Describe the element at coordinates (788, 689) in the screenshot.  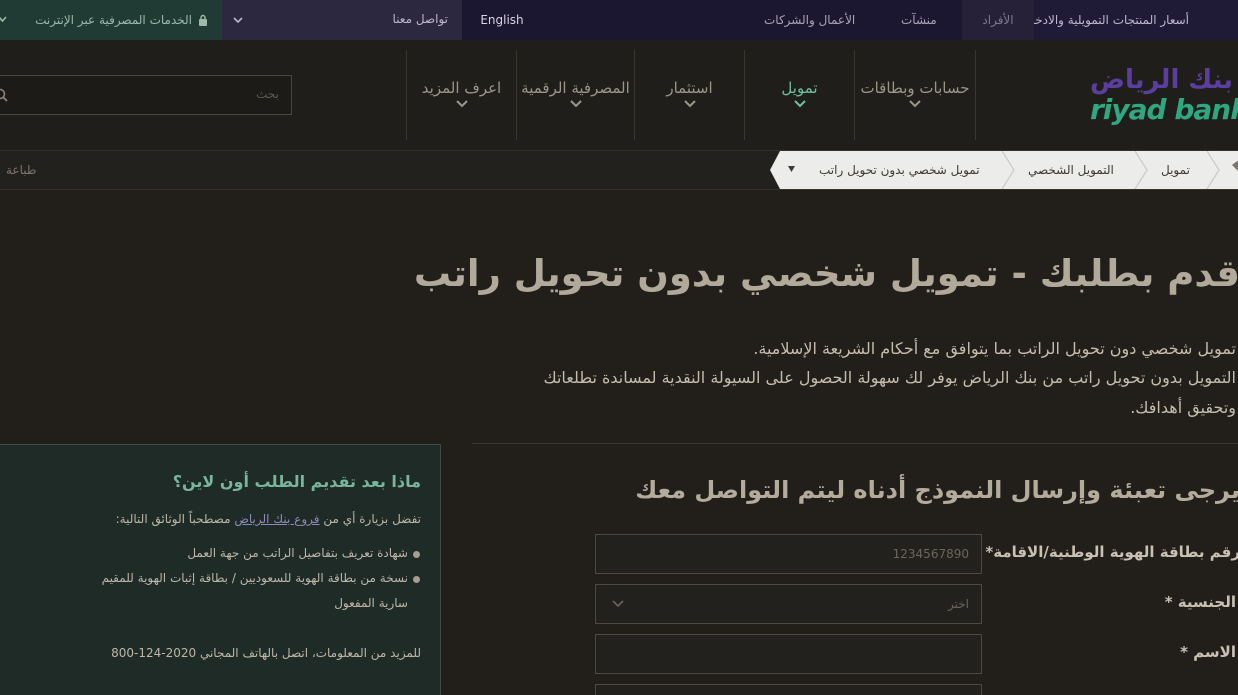
I see `next-field` at that location.